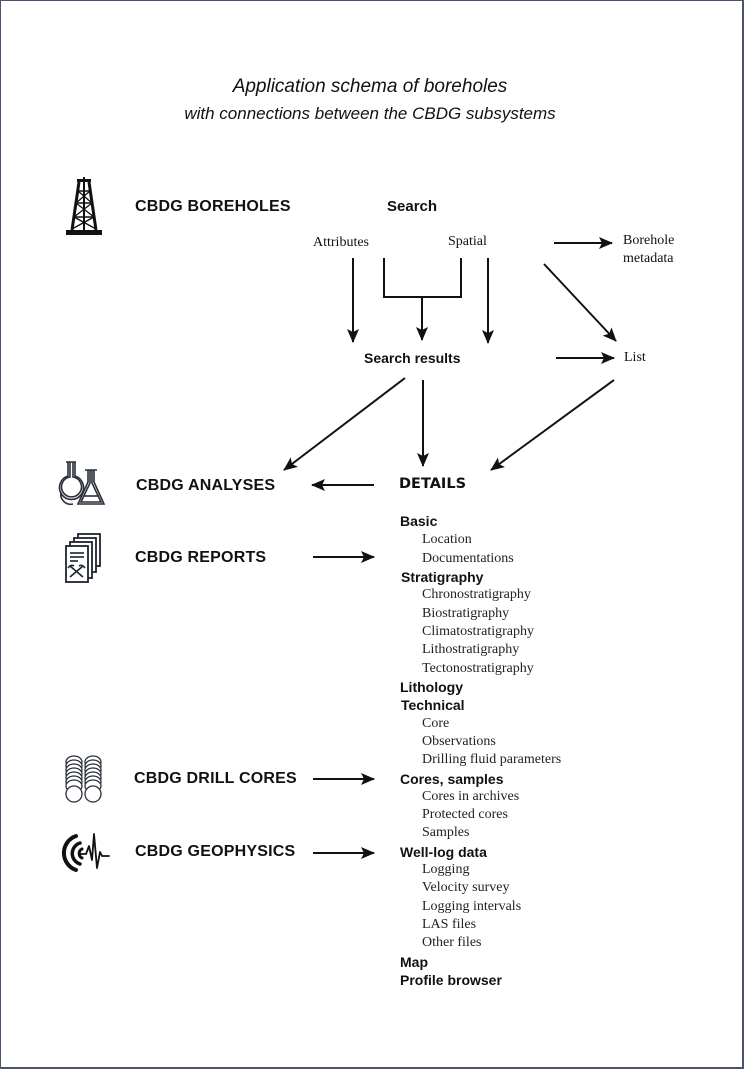 Image resolution: width=744 pixels, height=1069 pixels. I want to click on arrow-list-to-details, so click(552, 425).